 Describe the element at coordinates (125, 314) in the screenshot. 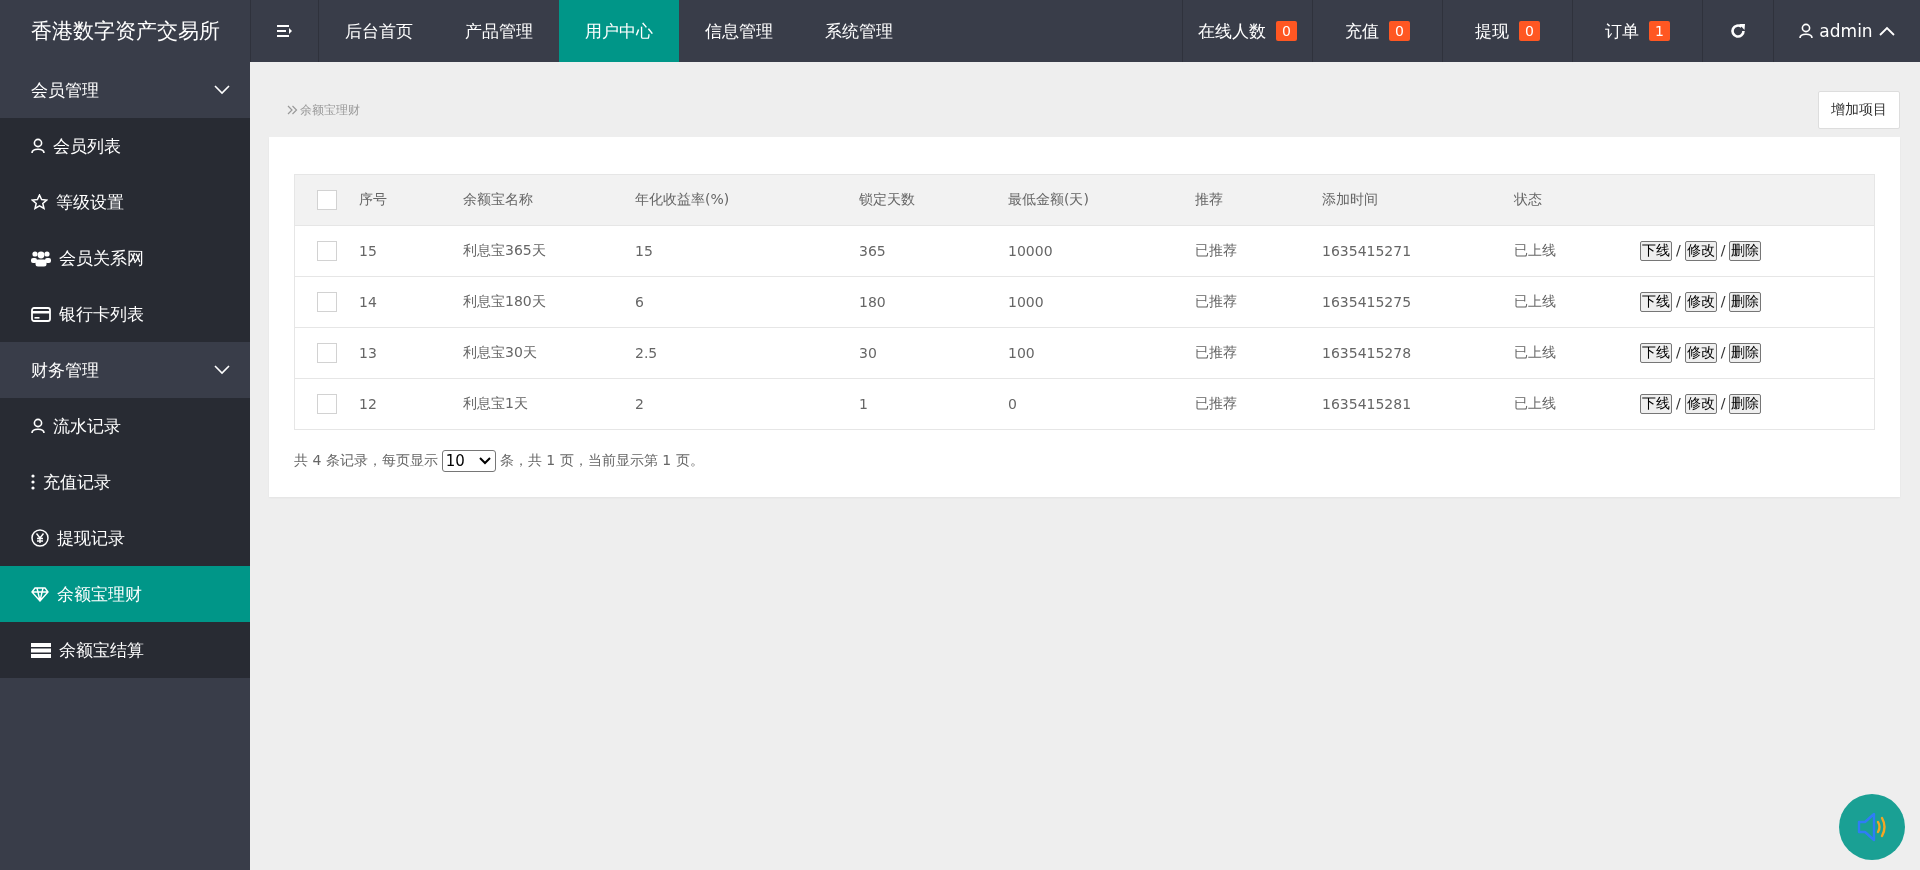

I see `sidebar-item: 银行卡列表` at that location.